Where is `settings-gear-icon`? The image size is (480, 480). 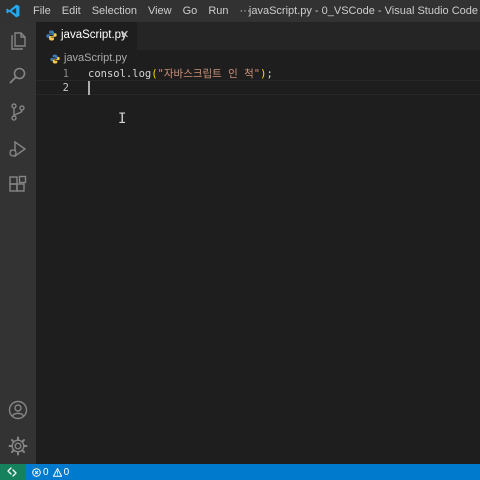
settings-gear-icon is located at coordinates (18, 446).